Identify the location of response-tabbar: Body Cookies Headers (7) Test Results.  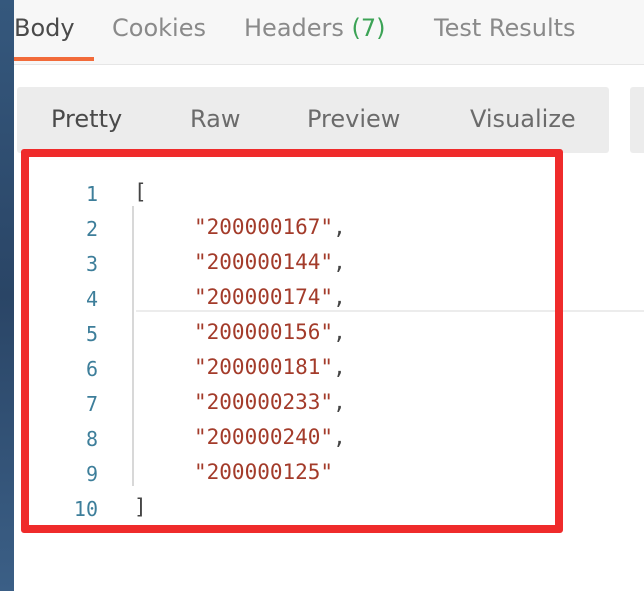
(329, 32).